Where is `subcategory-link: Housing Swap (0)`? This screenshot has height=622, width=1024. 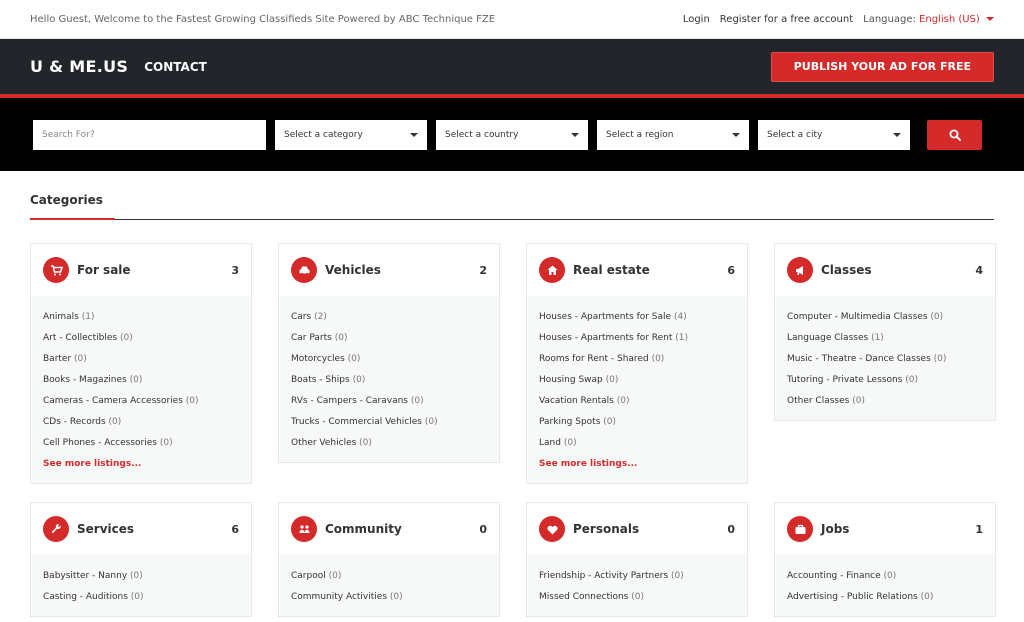
subcategory-link: Housing Swap (0) is located at coordinates (637, 380).